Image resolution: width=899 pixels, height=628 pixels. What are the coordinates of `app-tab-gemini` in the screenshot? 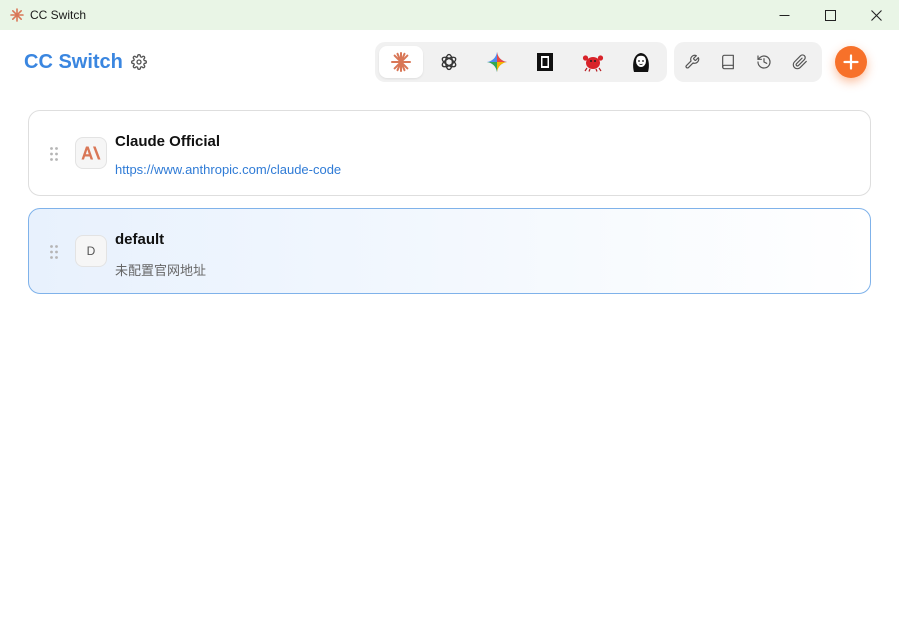 It's located at (497, 62).